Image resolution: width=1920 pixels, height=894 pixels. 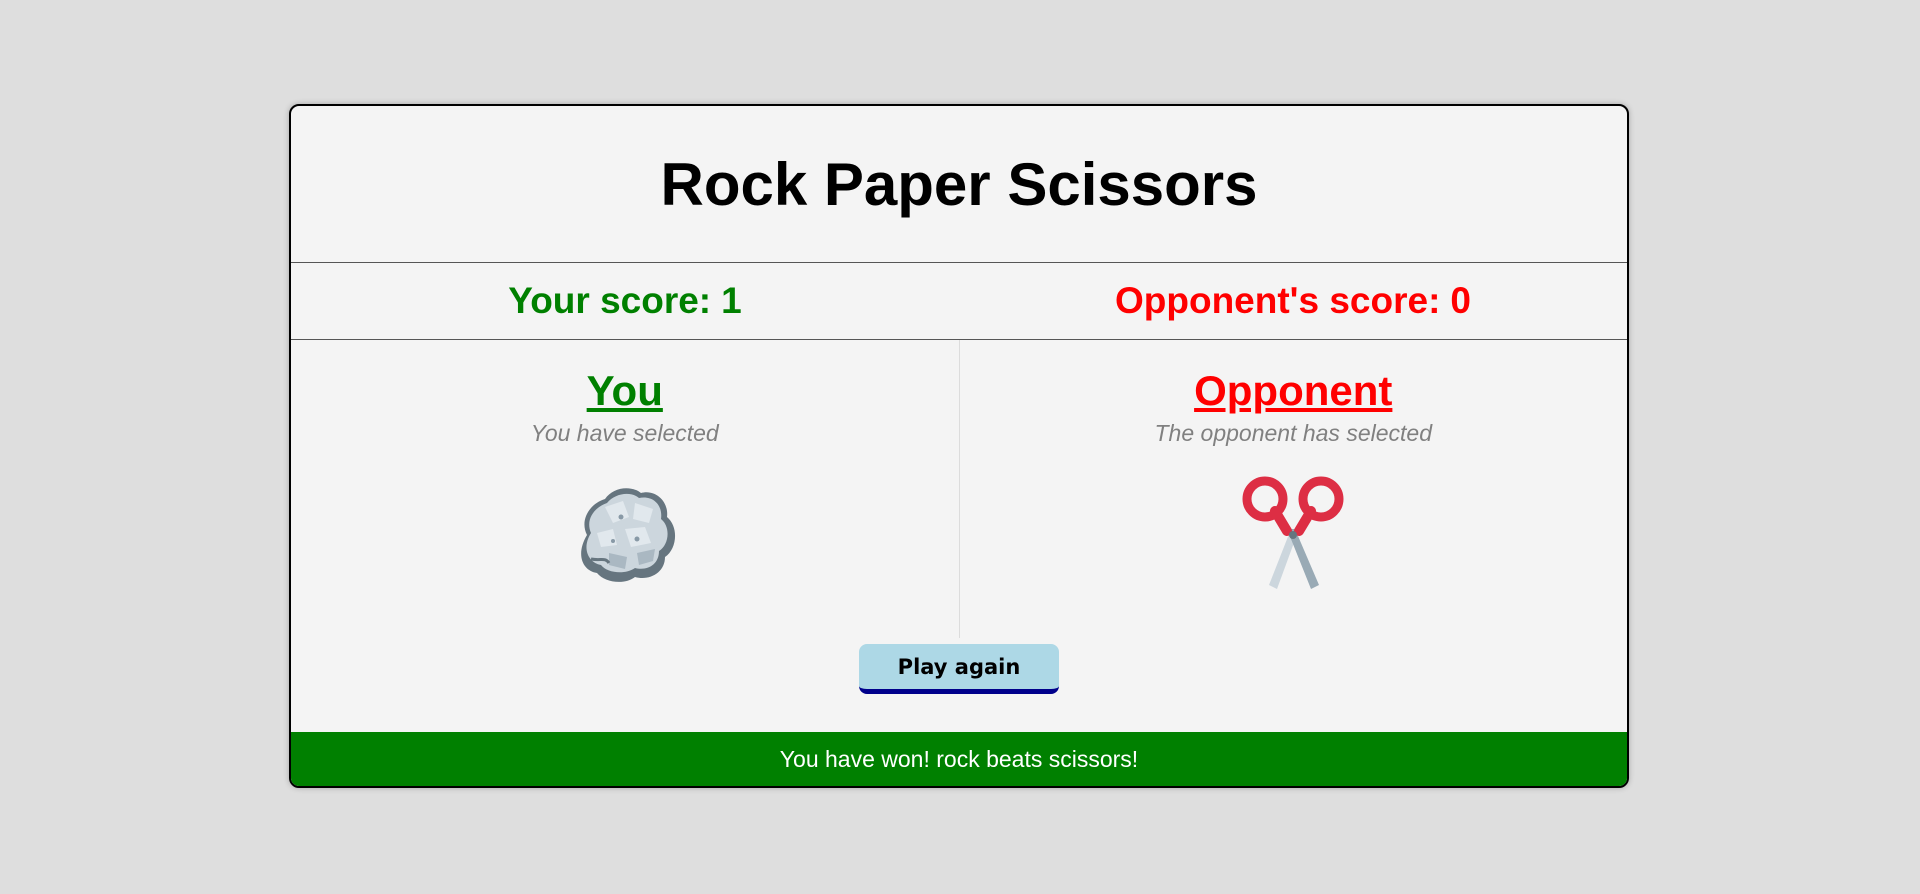 I want to click on scissors-icon, so click(x=1293, y=532).